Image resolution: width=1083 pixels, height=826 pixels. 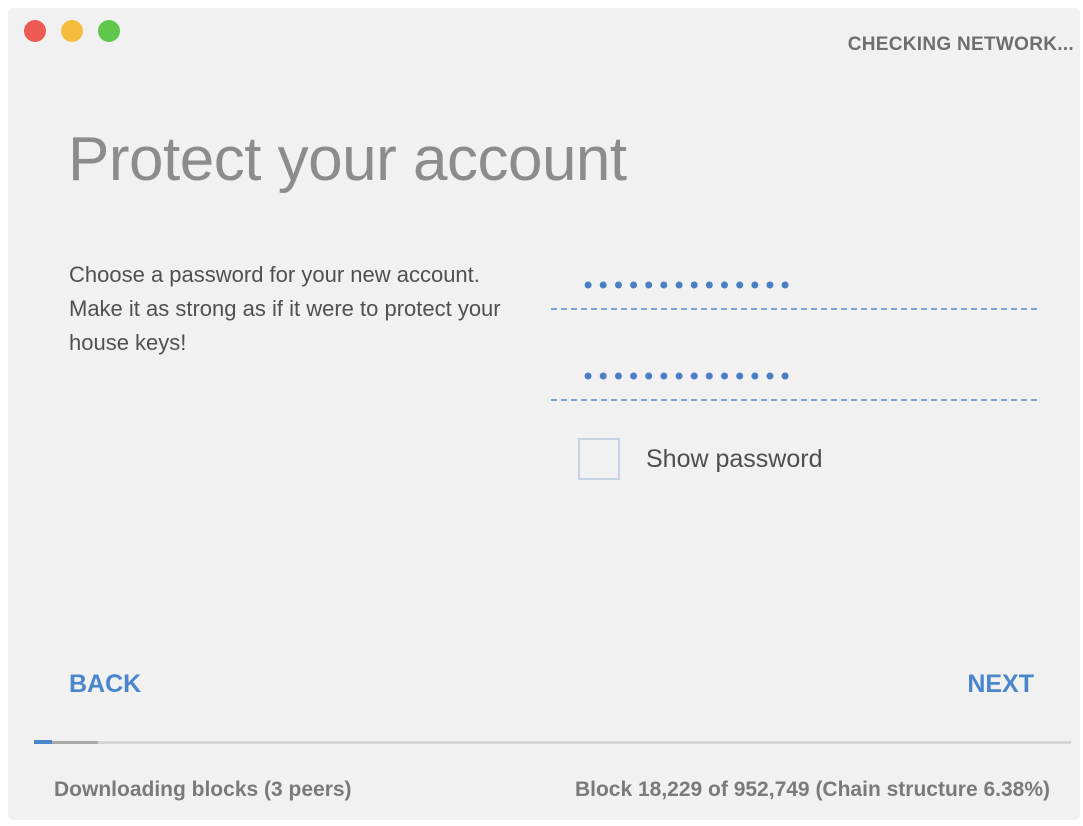 What do you see at coordinates (109, 31) in the screenshot?
I see `zoom-window-button` at bounding box center [109, 31].